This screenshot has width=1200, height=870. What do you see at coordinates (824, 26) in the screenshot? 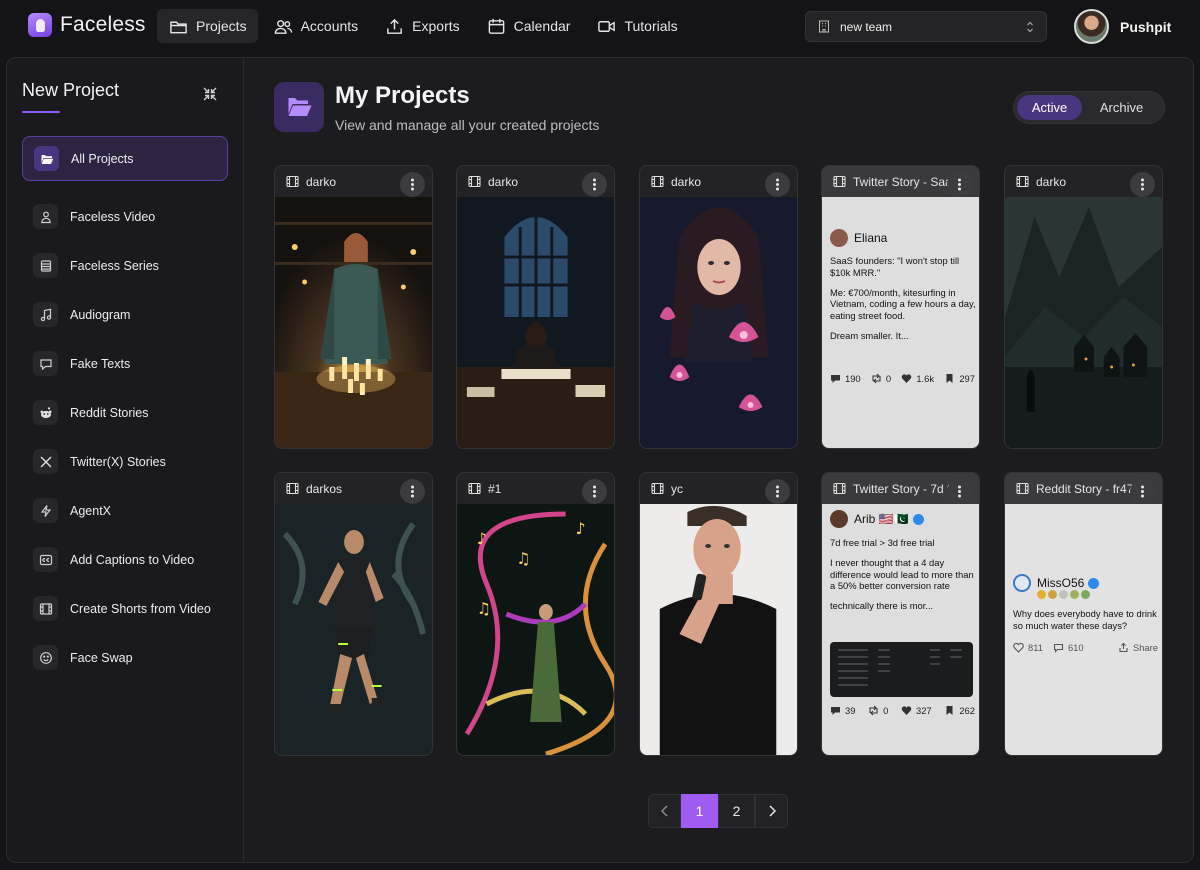
I see `building-icon` at bounding box center [824, 26].